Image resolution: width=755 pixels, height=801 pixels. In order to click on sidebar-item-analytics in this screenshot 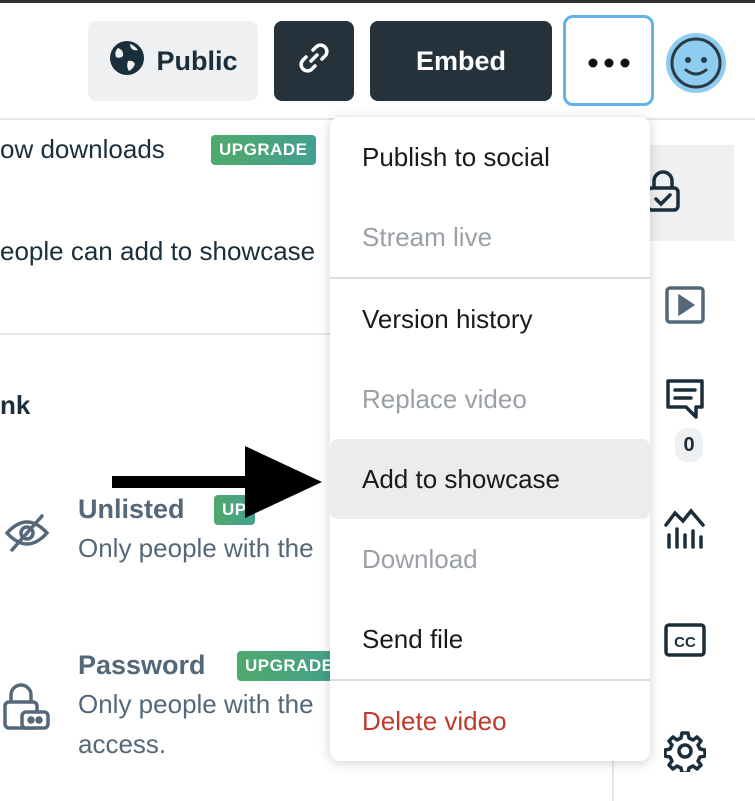, I will do `click(685, 529)`.